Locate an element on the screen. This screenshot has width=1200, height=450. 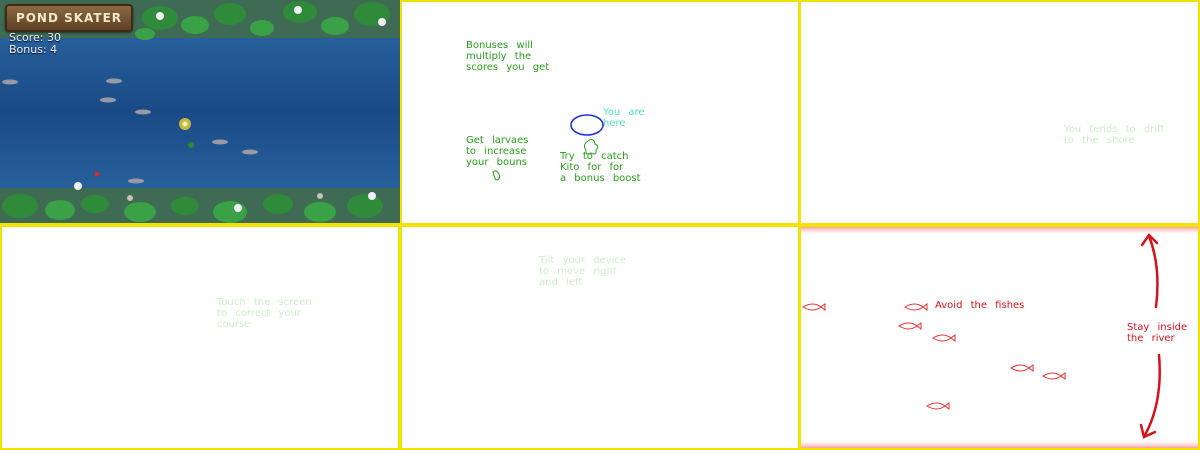
bottom-shore is located at coordinates (200, 202).